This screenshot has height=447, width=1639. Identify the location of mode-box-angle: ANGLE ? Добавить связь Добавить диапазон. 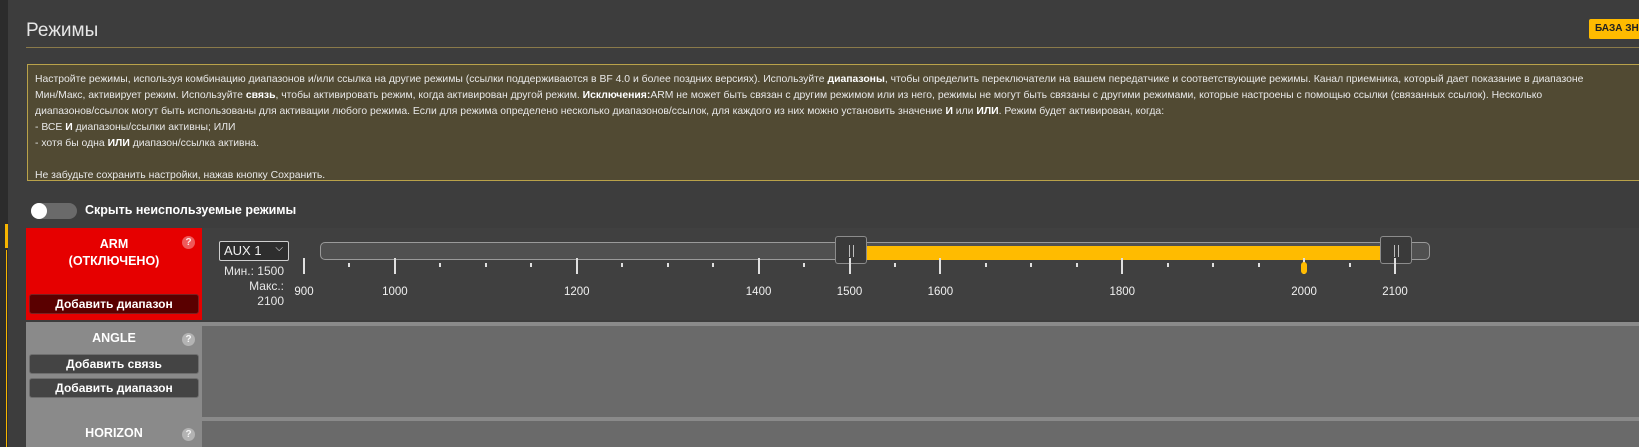
(114, 371).